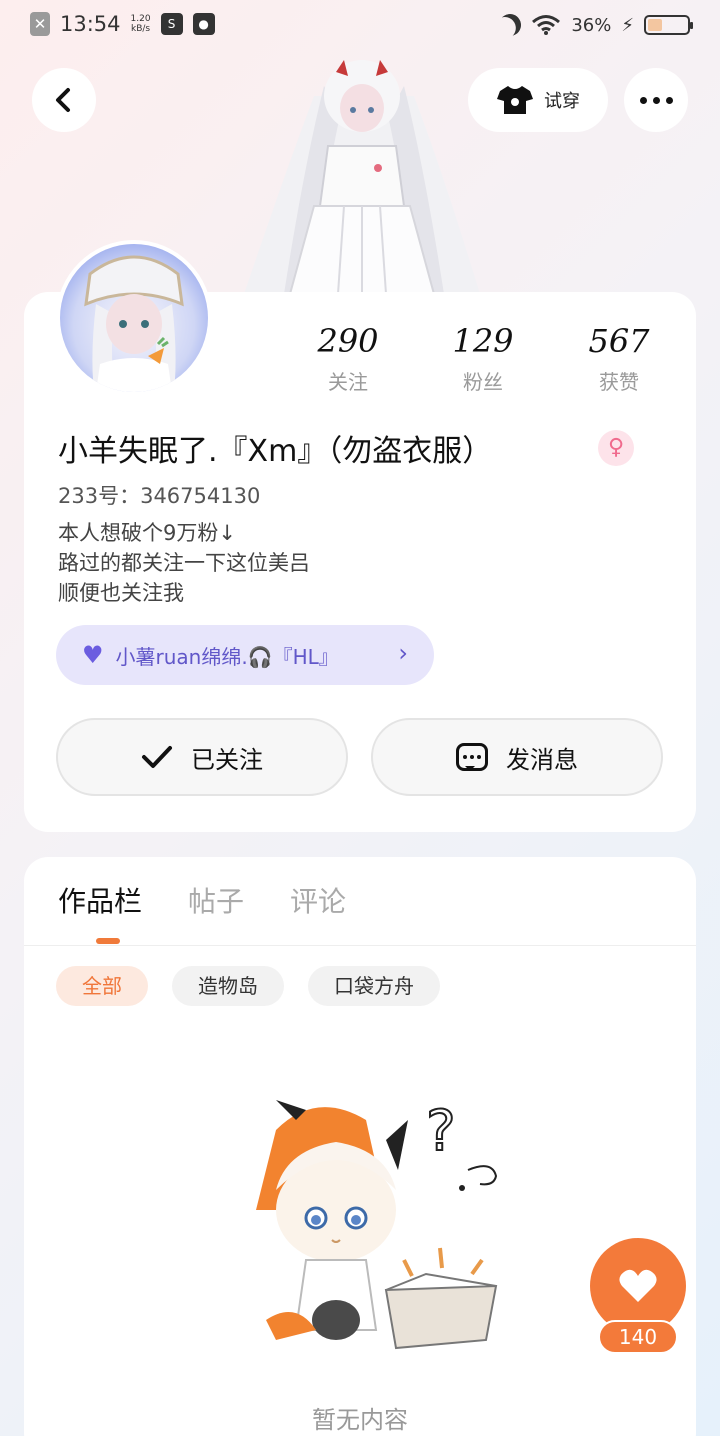 Image resolution: width=720 pixels, height=1436 pixels. I want to click on like-count: 140, so click(638, 1337).